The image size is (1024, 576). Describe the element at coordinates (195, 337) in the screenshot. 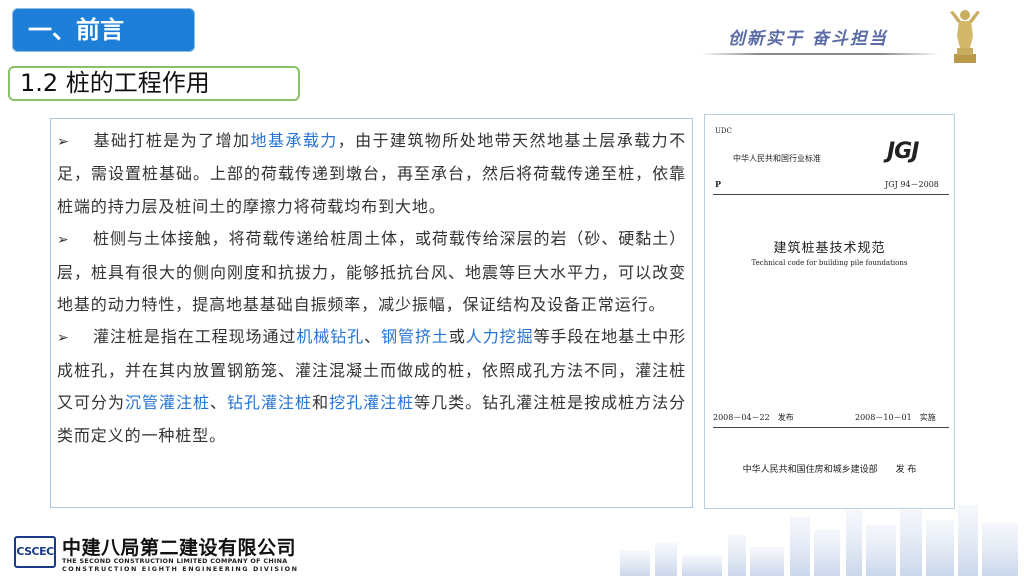

I see `text: 灌注桩是指在工程现场通过` at that location.